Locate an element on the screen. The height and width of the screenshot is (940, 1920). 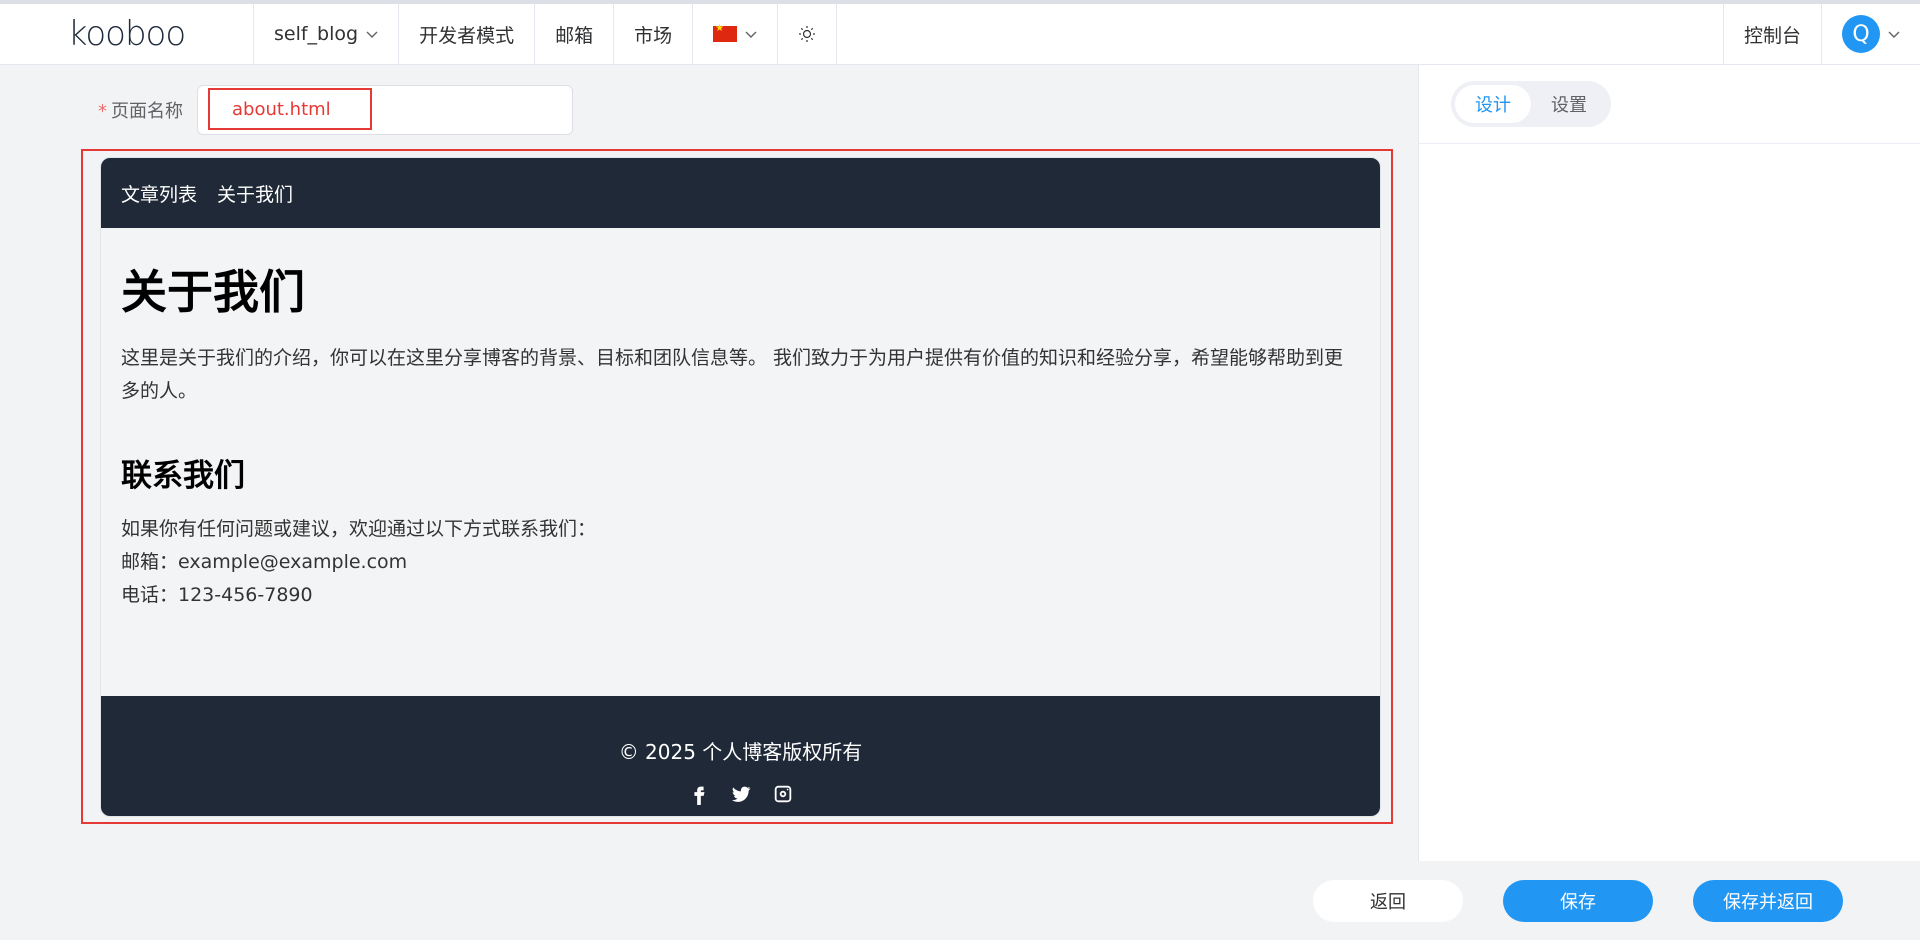
save-and-back-button: 保存并返回 is located at coordinates (1768, 901).